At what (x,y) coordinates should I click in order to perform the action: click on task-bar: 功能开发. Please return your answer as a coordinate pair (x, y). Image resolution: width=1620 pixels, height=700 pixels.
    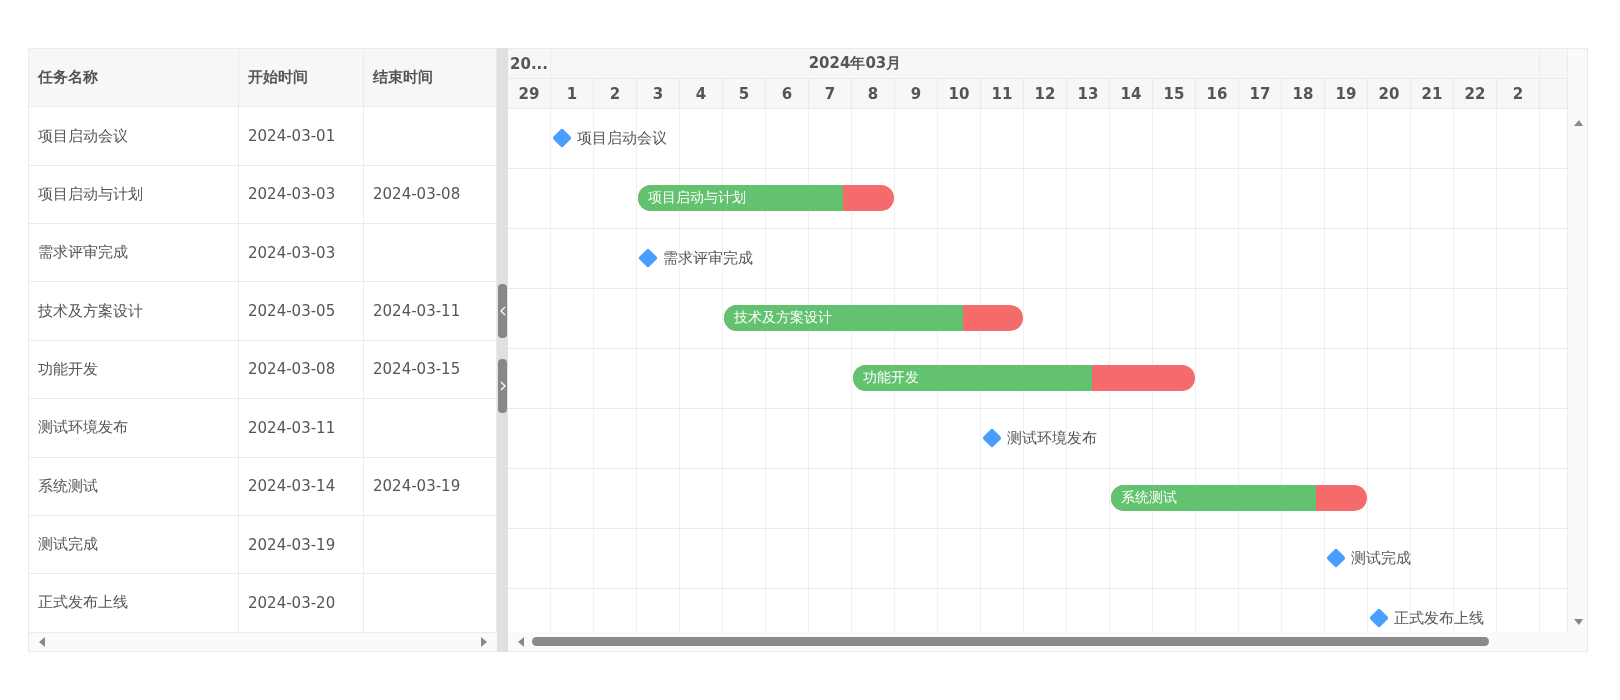
    Looking at the image, I should click on (1024, 378).